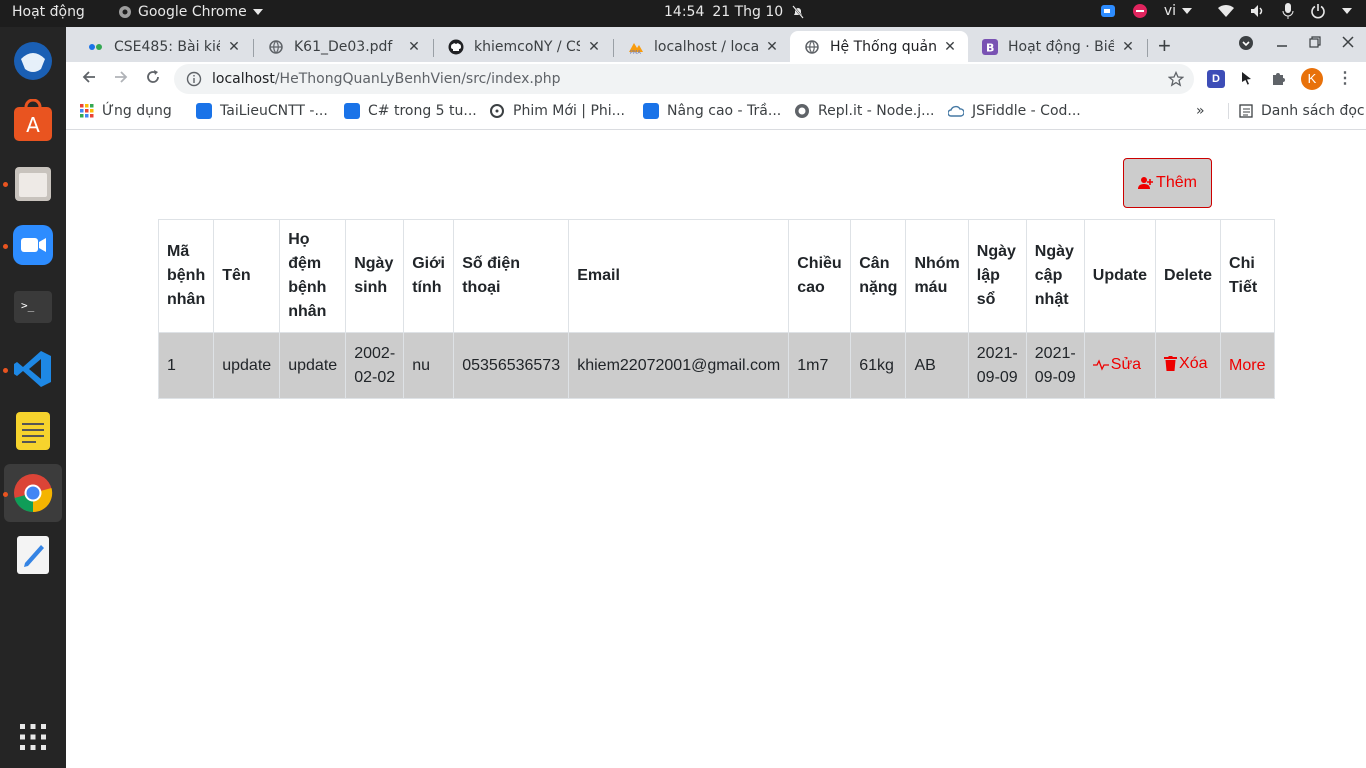 Image resolution: width=1366 pixels, height=768 pixels. What do you see at coordinates (1176, 79) in the screenshot?
I see `bookmark-star-icon` at bounding box center [1176, 79].